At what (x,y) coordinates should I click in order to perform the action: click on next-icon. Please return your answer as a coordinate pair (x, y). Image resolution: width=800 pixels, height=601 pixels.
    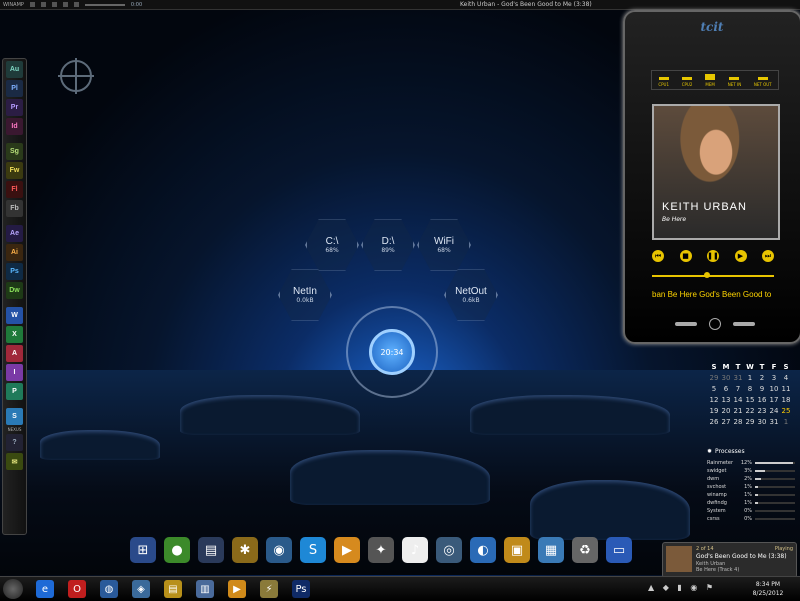
    Looking at the image, I should click on (76, 4).